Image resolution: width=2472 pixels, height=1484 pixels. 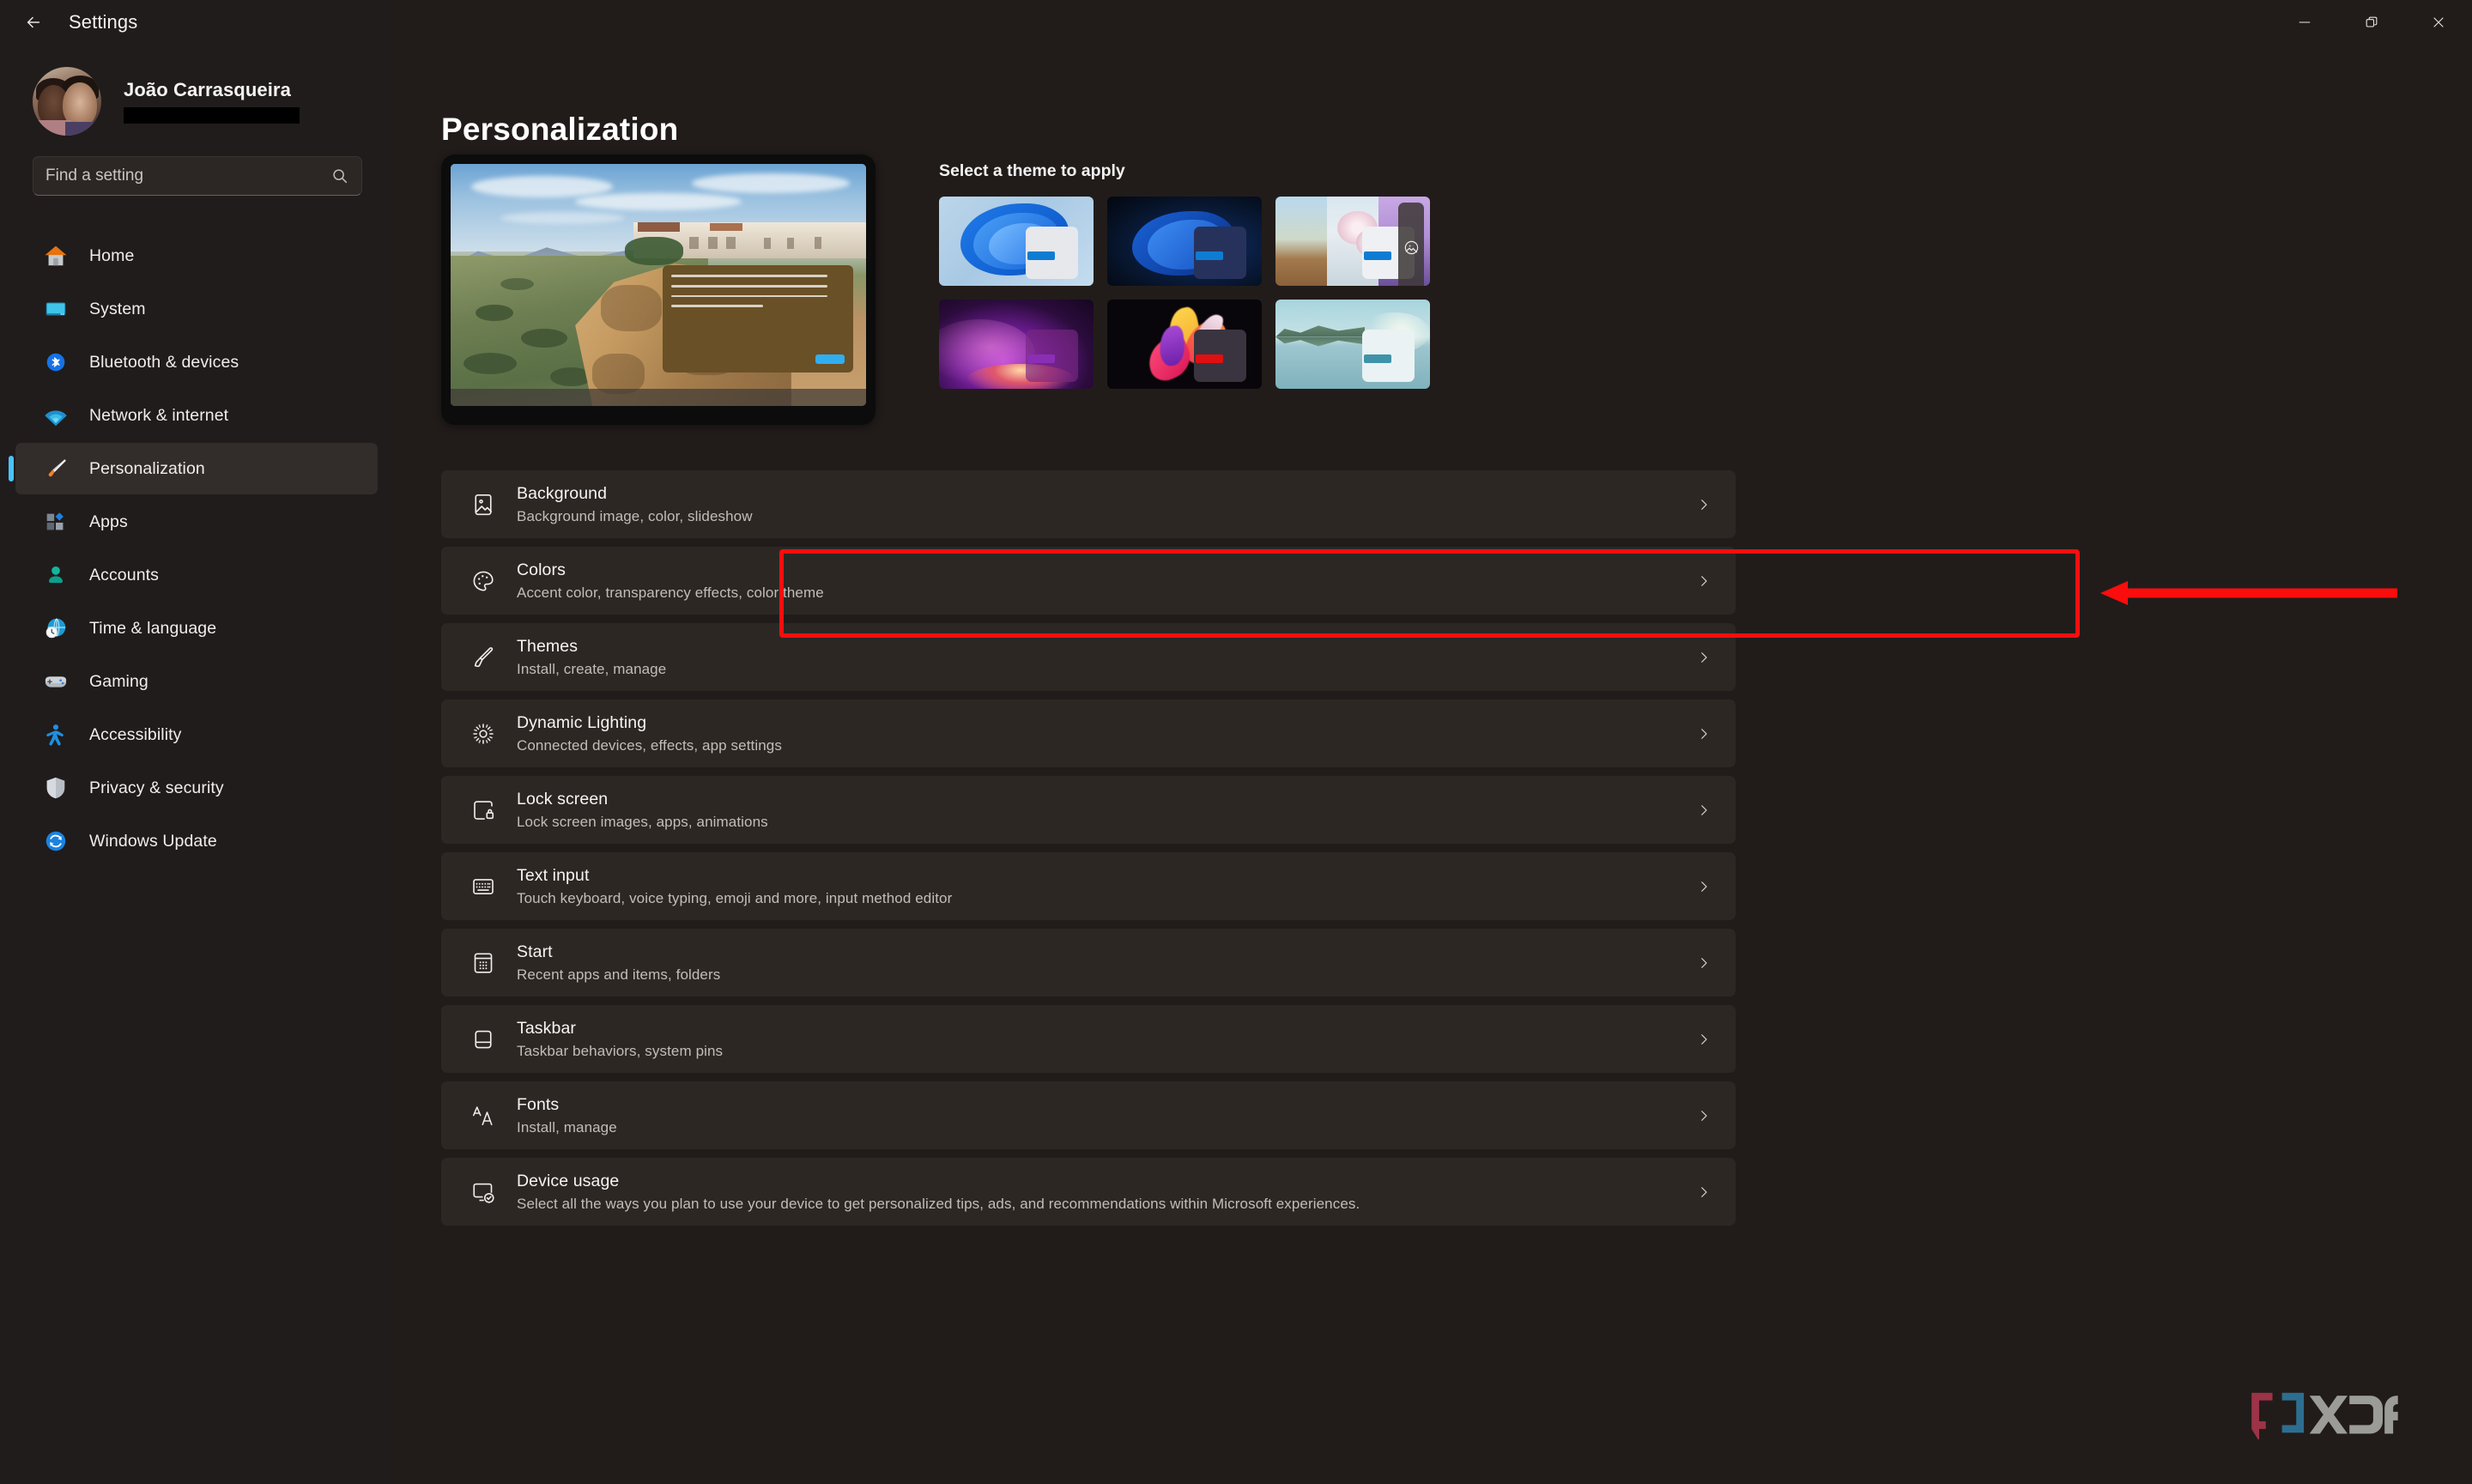 What do you see at coordinates (212, 115) in the screenshot?
I see `profile-email-redacted` at bounding box center [212, 115].